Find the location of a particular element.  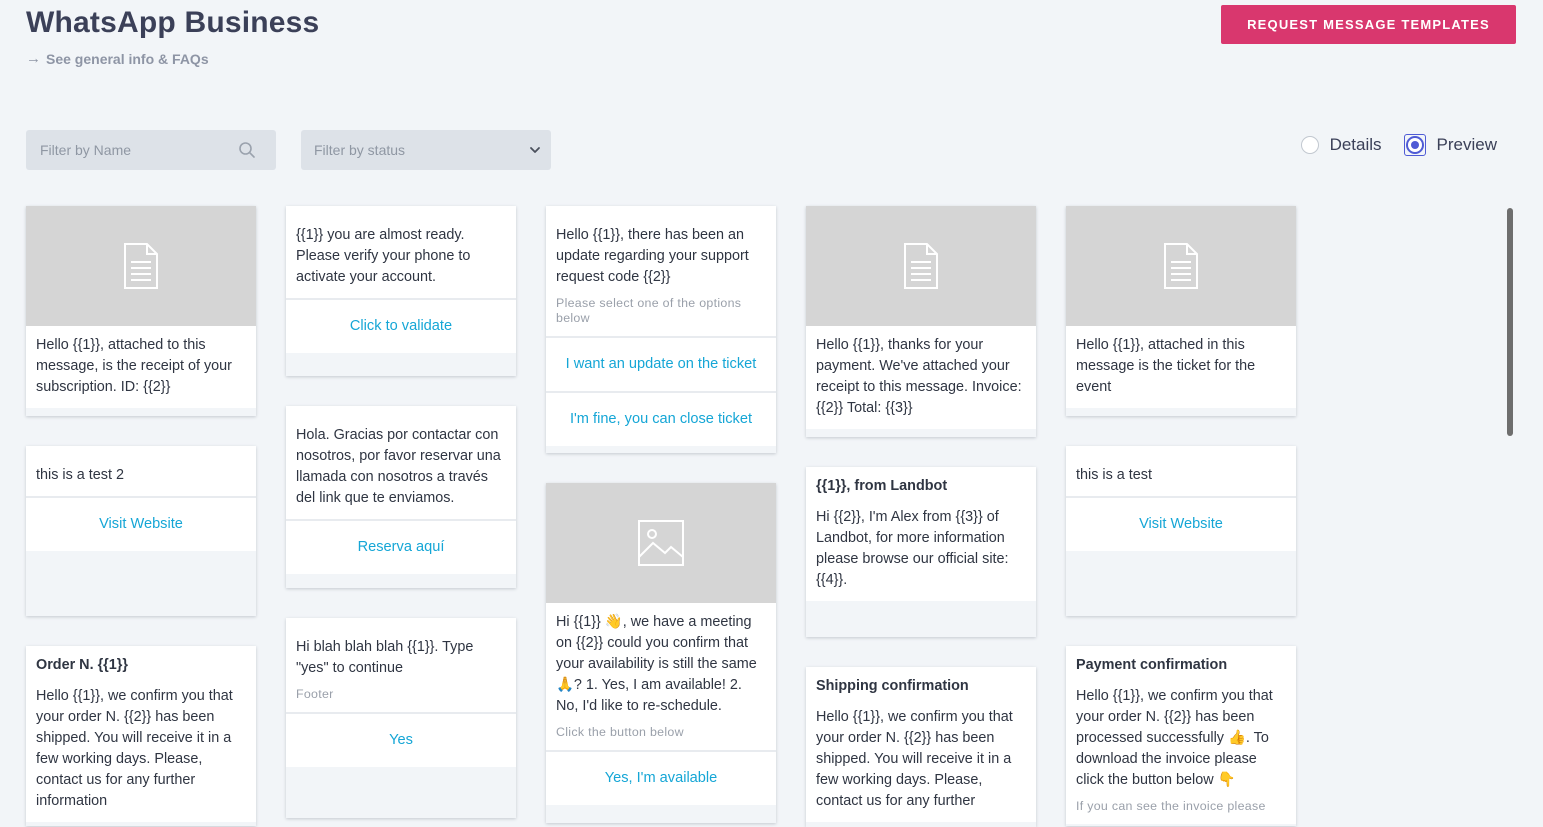

scrollbar-thumb is located at coordinates (1510, 322).